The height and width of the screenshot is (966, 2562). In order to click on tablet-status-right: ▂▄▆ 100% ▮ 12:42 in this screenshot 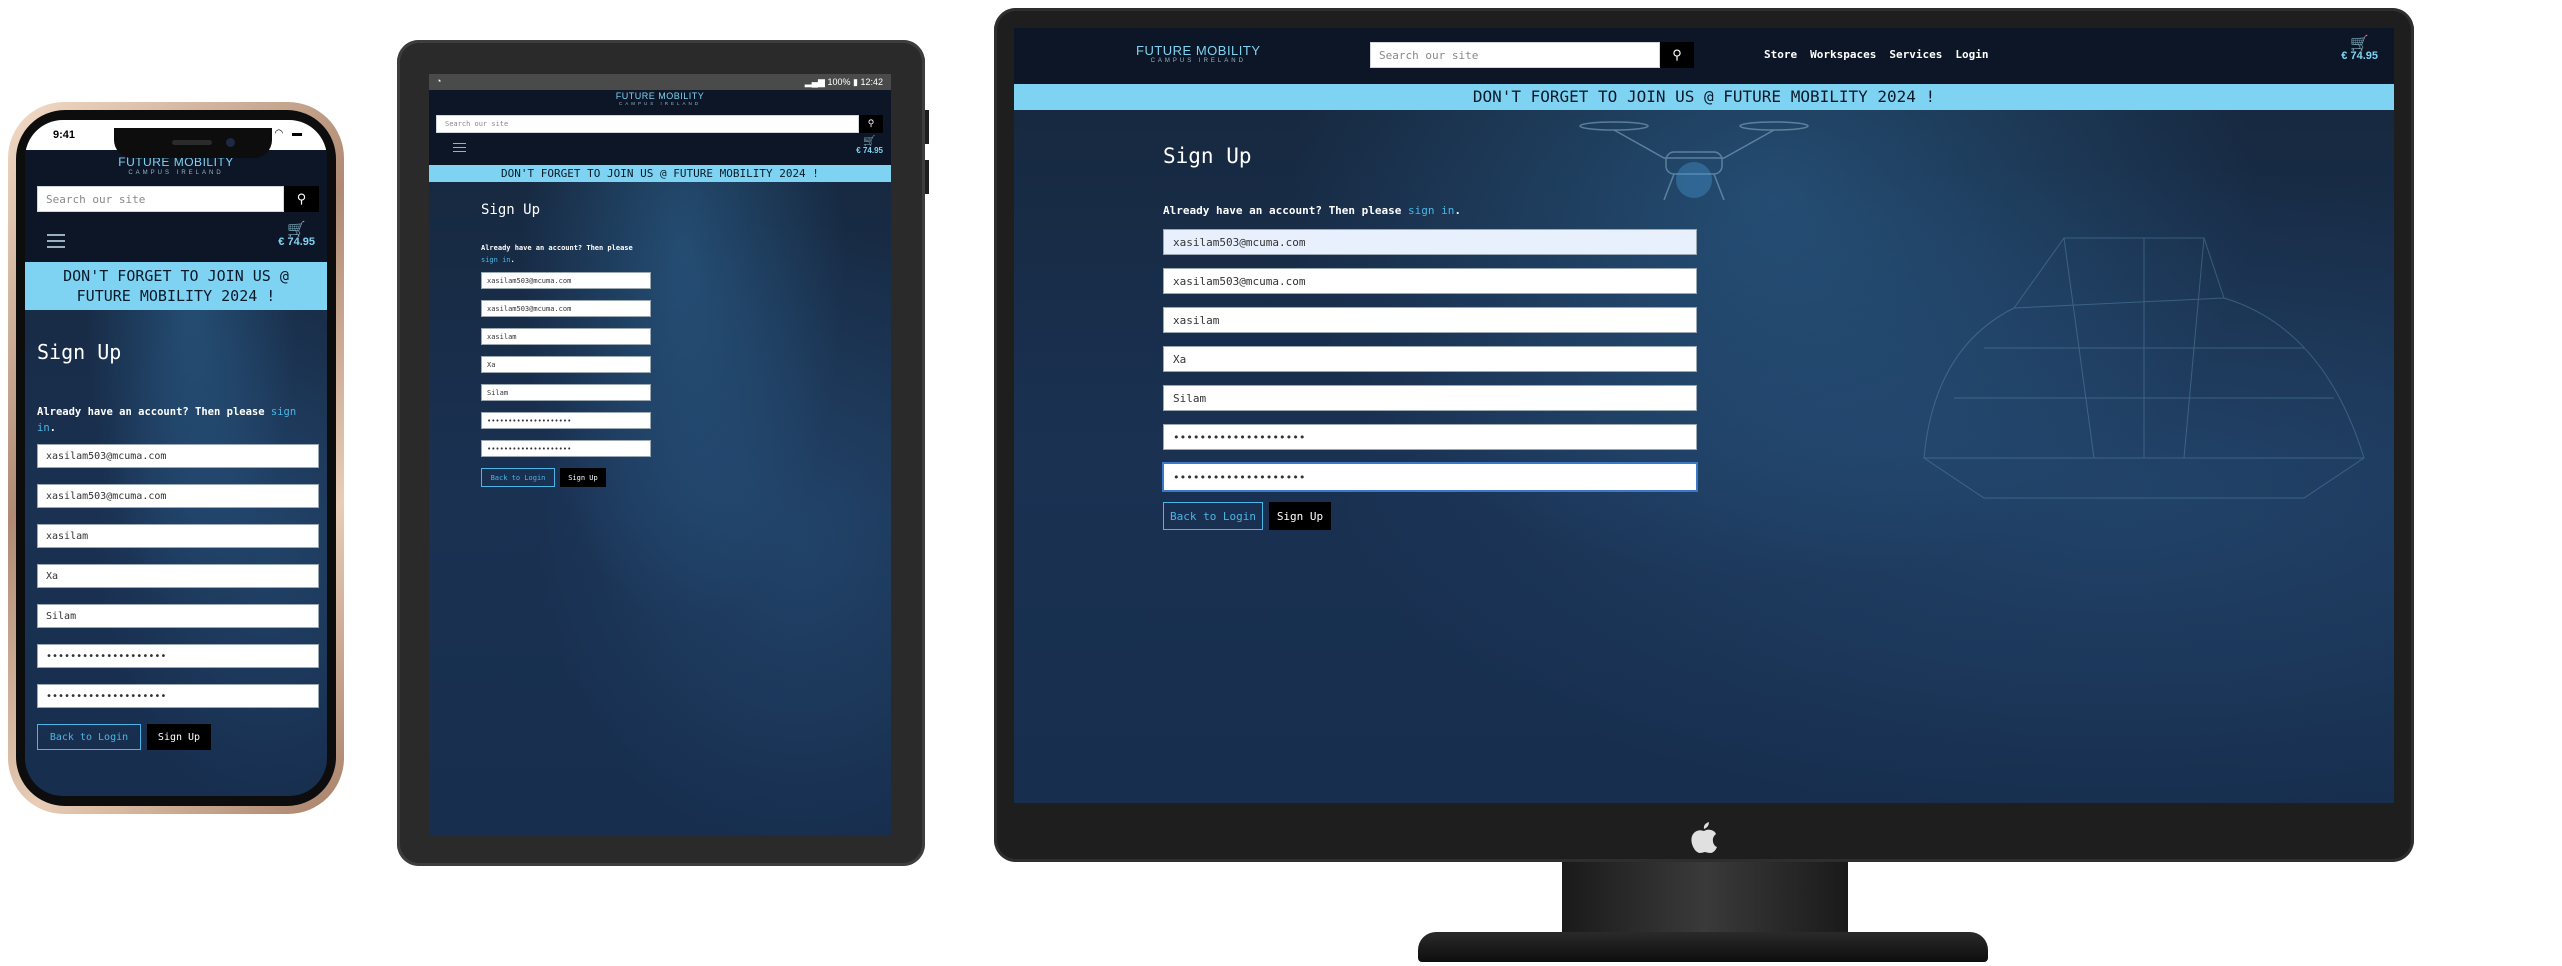, I will do `click(843, 82)`.